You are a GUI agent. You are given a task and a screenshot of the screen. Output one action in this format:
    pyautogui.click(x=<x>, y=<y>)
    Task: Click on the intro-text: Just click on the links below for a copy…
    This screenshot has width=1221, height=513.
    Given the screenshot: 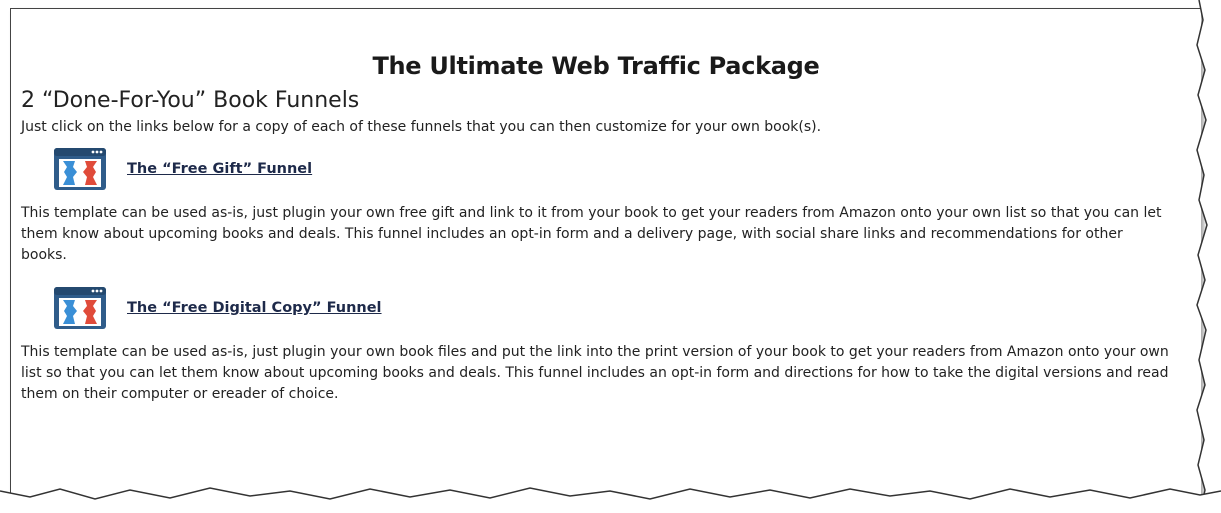 What is the action you would take?
    pyautogui.click(x=421, y=127)
    